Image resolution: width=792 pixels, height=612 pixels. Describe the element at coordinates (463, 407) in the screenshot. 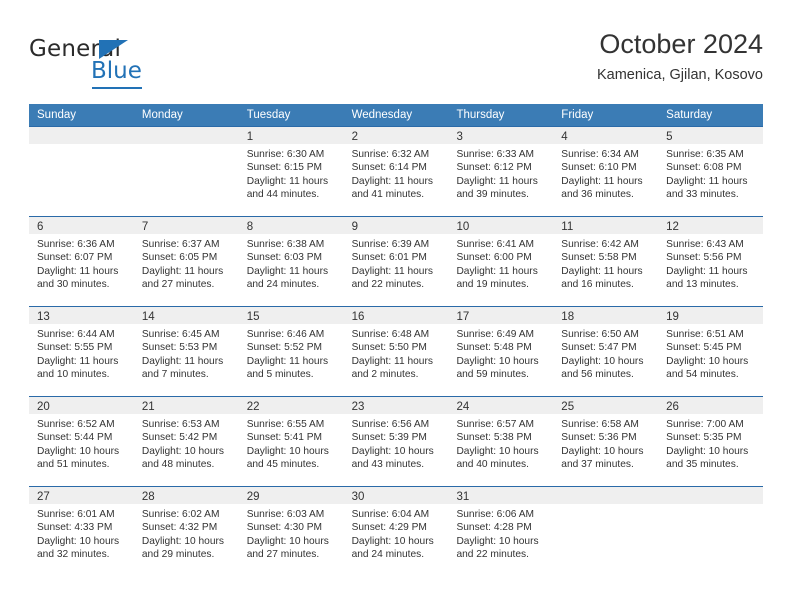

I see `day-number: 24` at that location.